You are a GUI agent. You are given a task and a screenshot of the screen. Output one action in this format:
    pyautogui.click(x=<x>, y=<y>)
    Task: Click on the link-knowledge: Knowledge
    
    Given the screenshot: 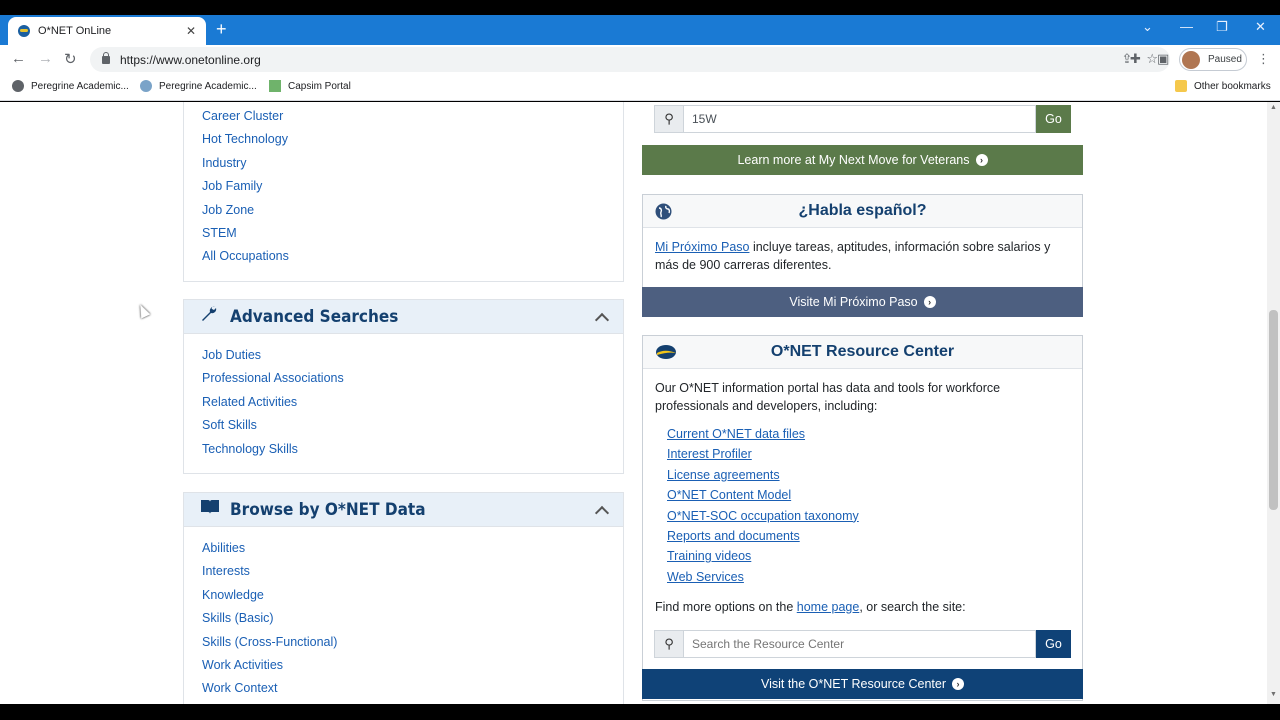 What is the action you would take?
    pyautogui.click(x=403, y=595)
    